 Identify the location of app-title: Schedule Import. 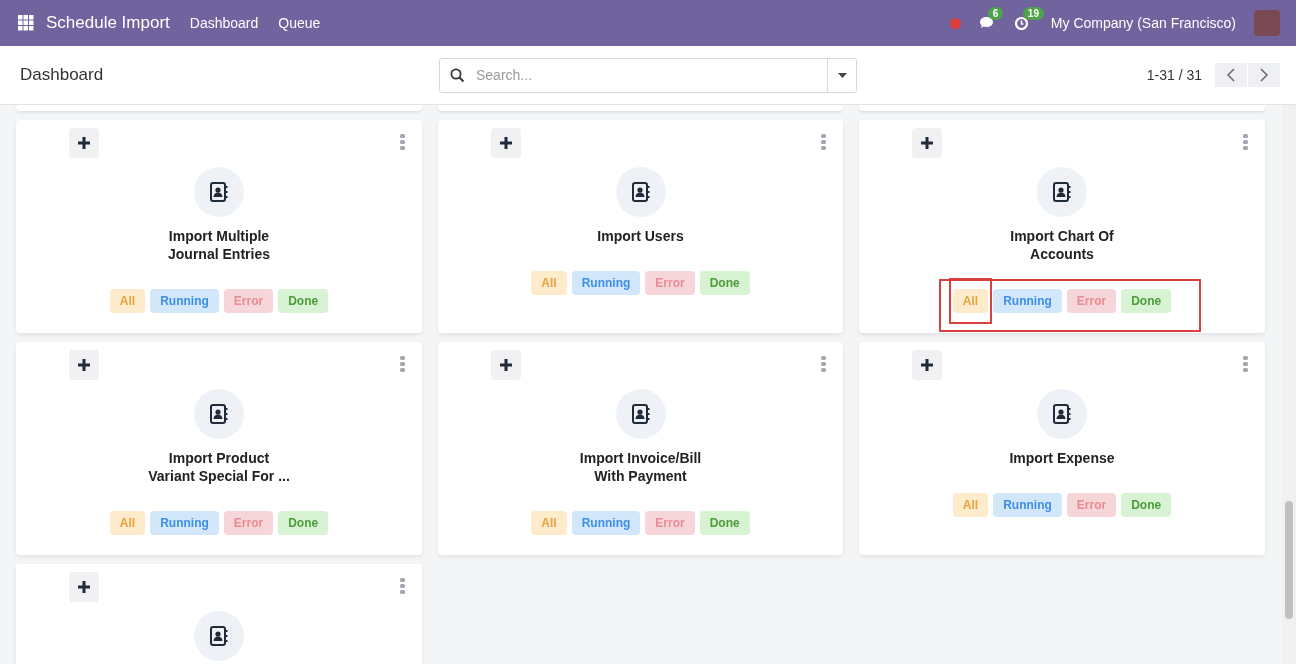
(108, 23).